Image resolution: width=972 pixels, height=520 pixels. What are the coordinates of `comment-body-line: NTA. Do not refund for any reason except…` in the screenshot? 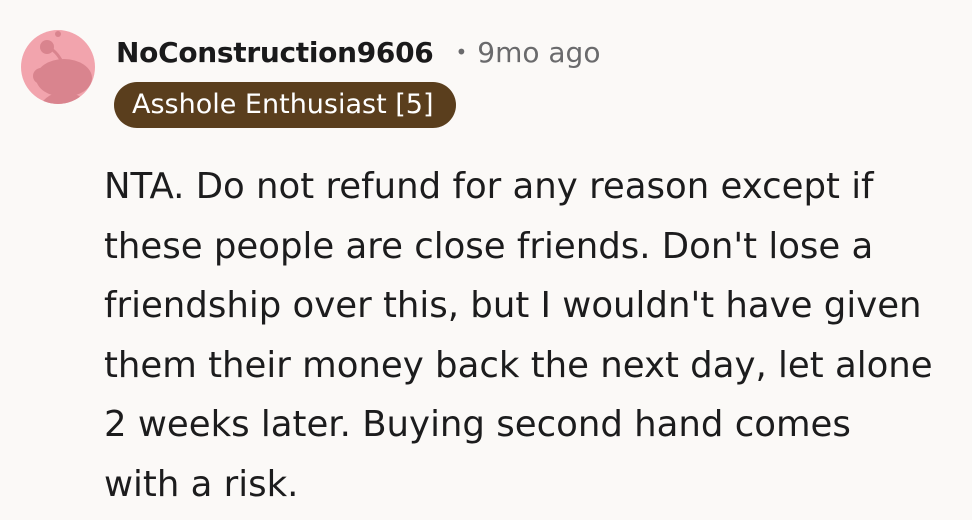 It's located at (489, 186).